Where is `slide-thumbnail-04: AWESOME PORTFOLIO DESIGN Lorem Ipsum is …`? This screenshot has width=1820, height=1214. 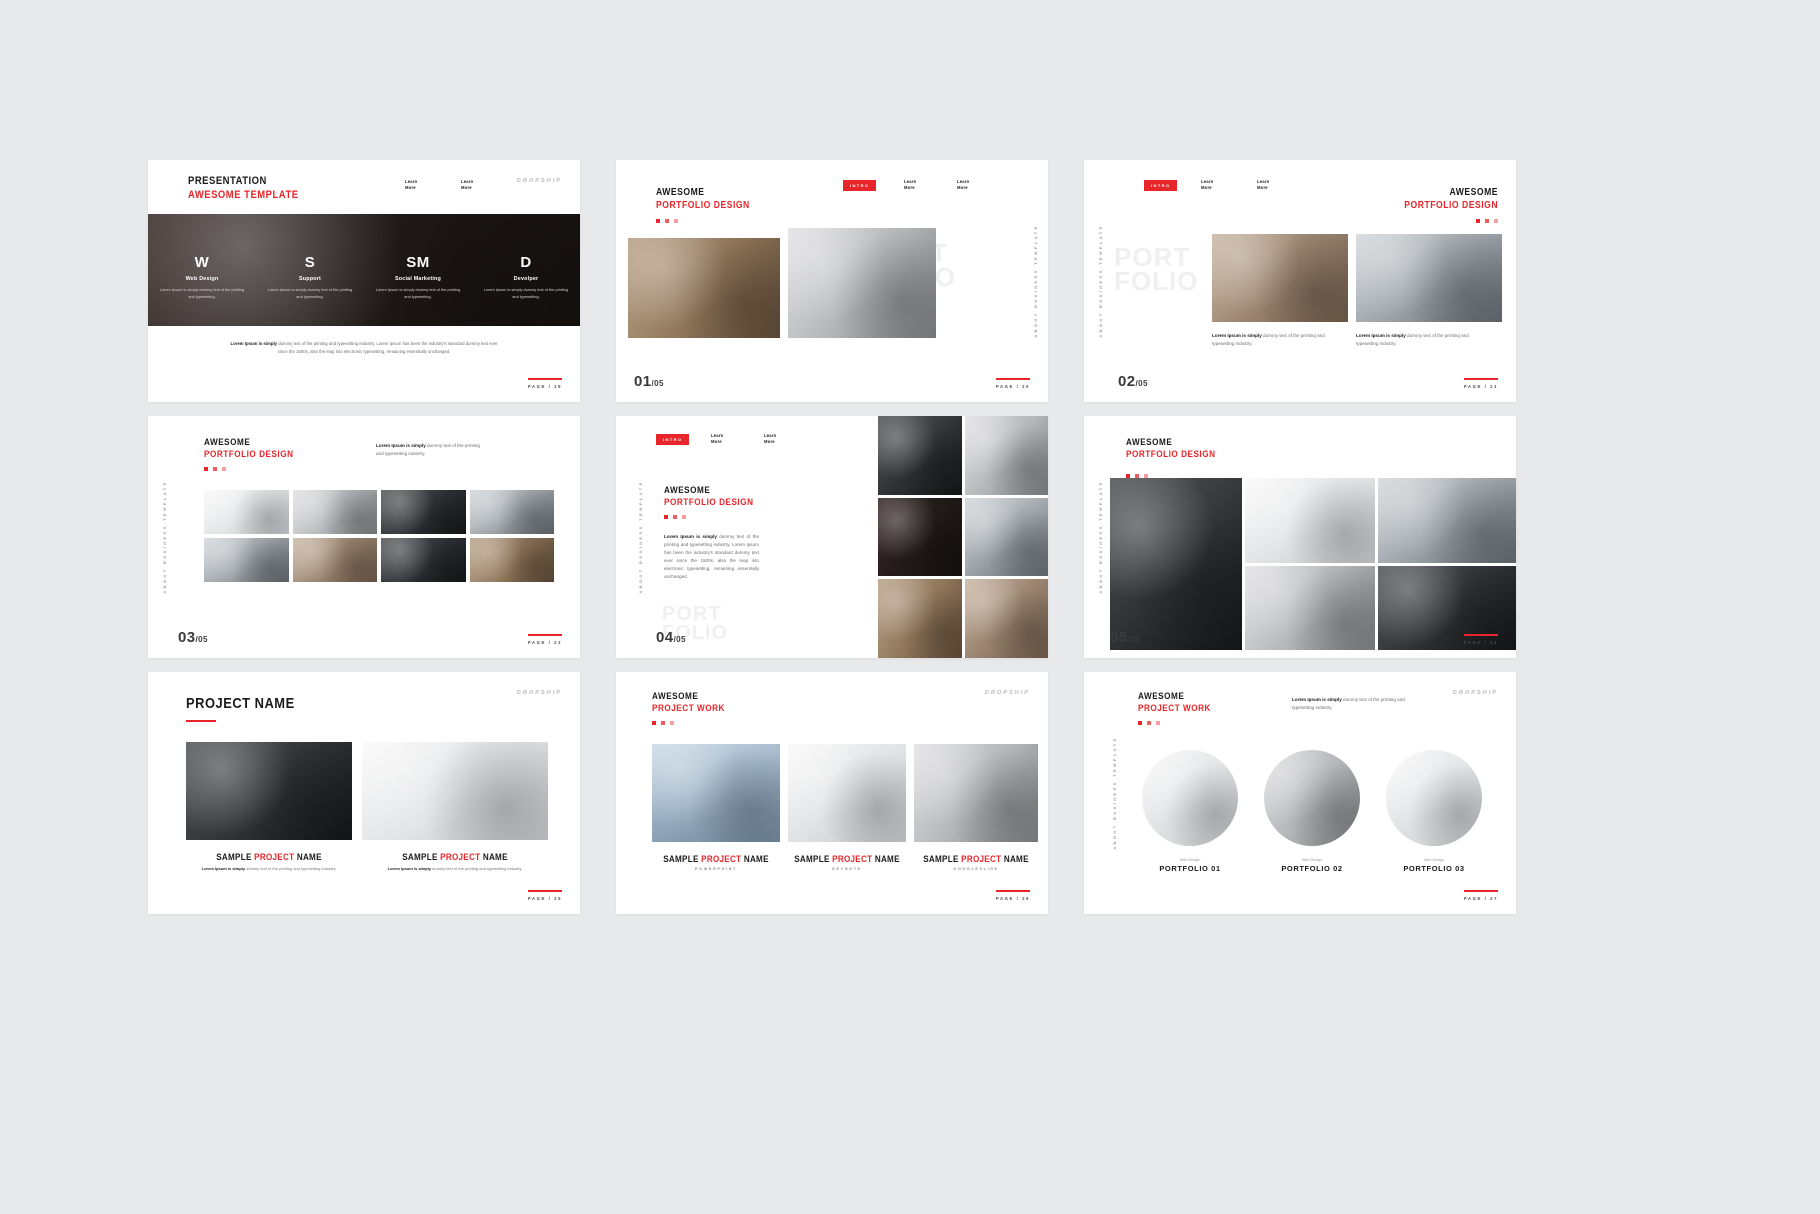 slide-thumbnail-04: AWESOME PORTFOLIO DESIGN Lorem Ipsum is … is located at coordinates (364, 537).